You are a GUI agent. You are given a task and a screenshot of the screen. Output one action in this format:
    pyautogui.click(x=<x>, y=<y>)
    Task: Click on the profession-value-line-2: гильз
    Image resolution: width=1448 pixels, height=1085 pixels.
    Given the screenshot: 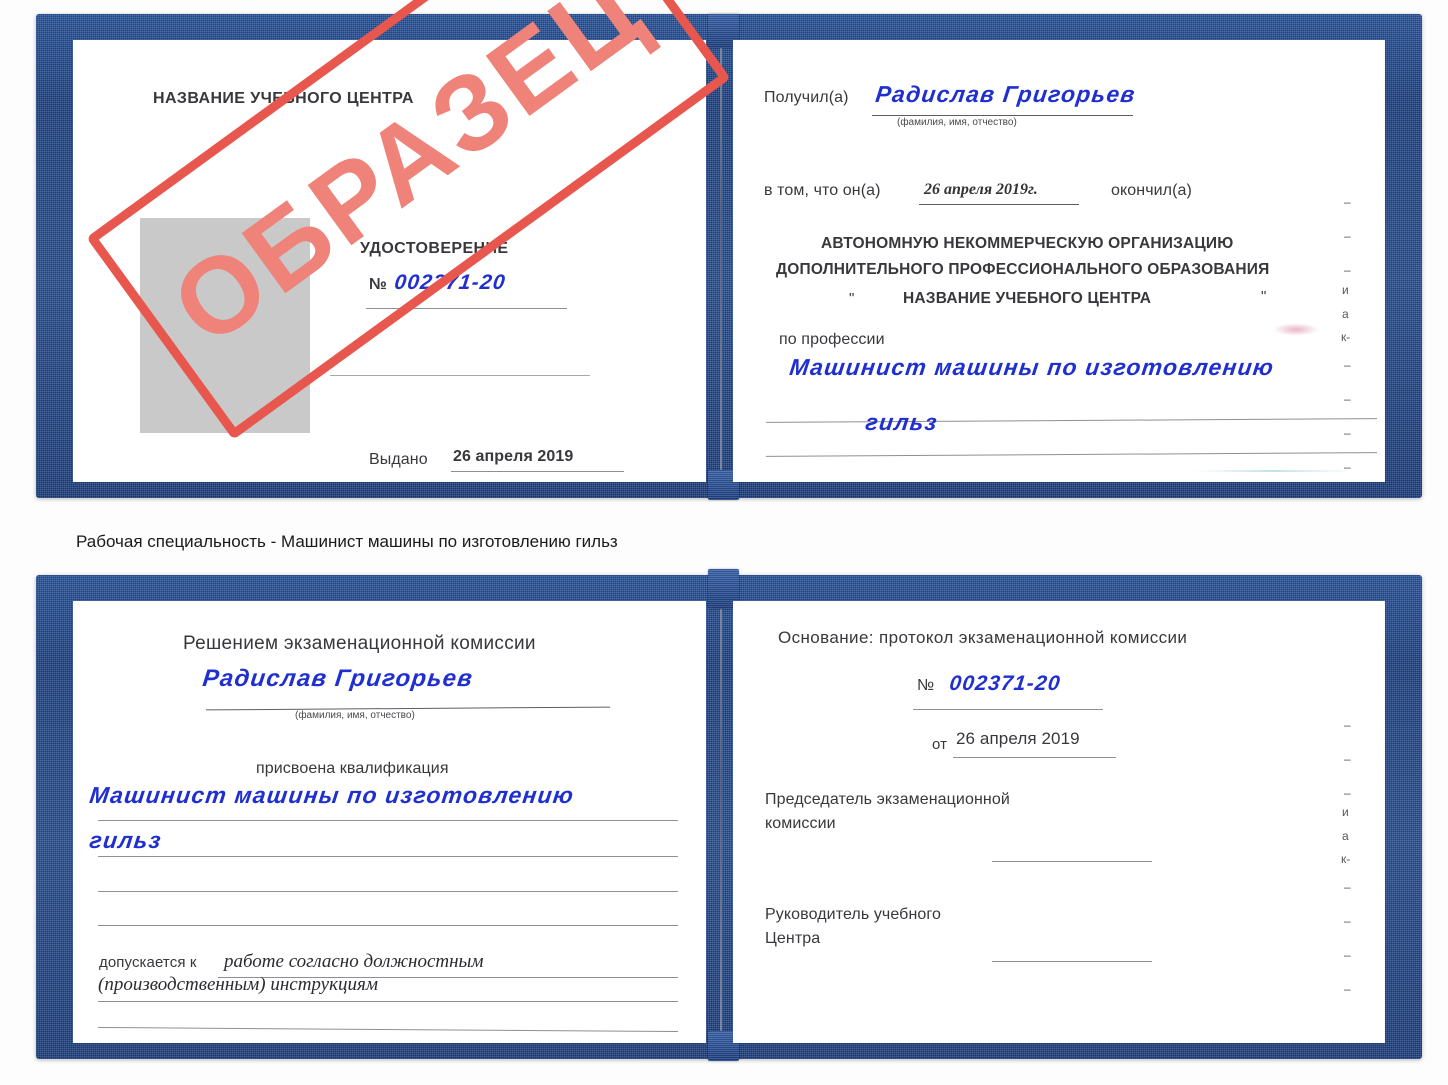 What is the action you would take?
    pyautogui.click(x=902, y=422)
    